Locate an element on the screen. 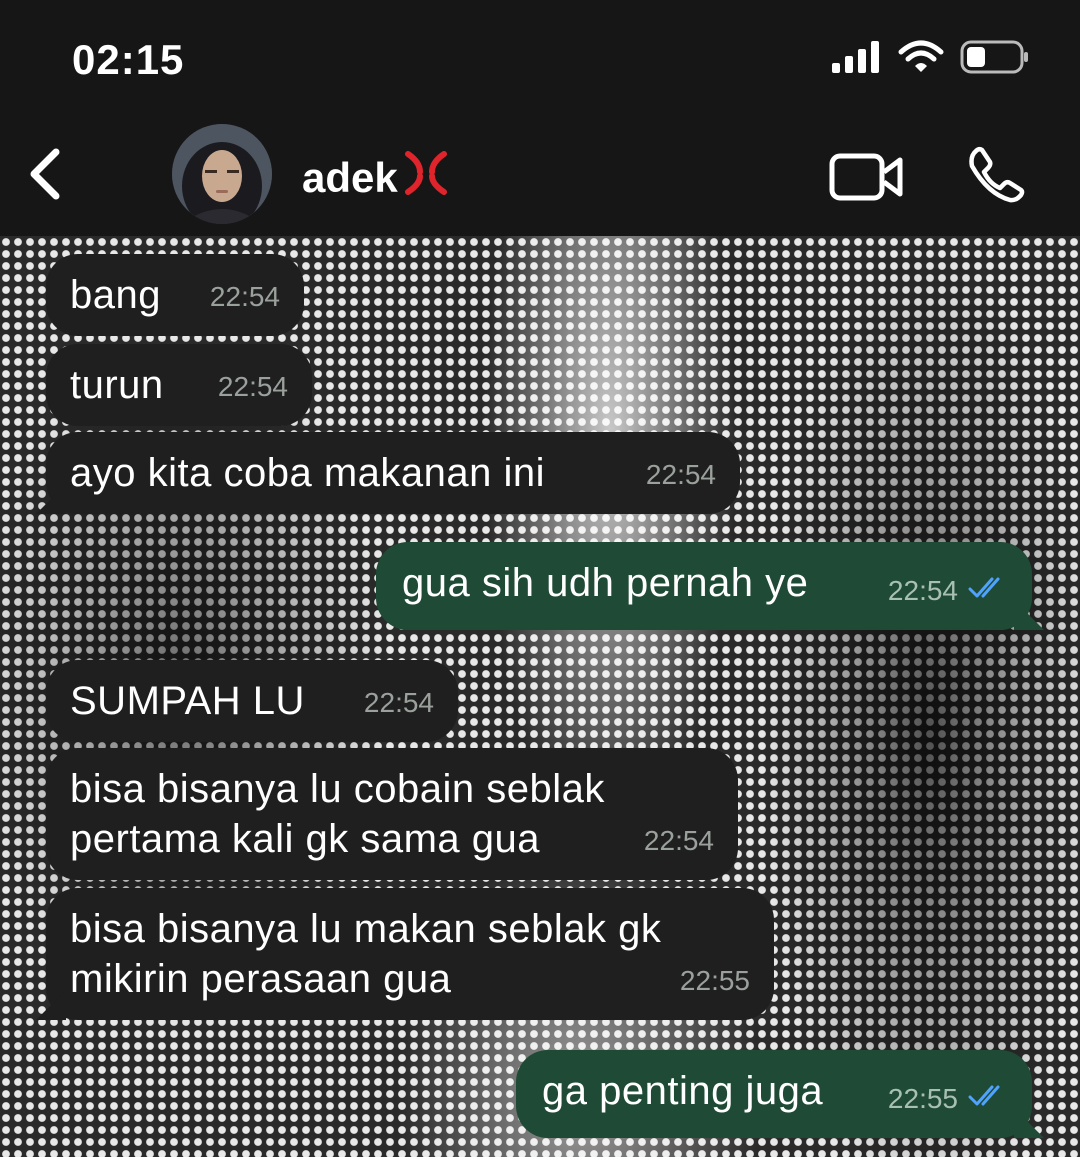 The width and height of the screenshot is (1080, 1157). signal-icon is located at coordinates (857, 59).